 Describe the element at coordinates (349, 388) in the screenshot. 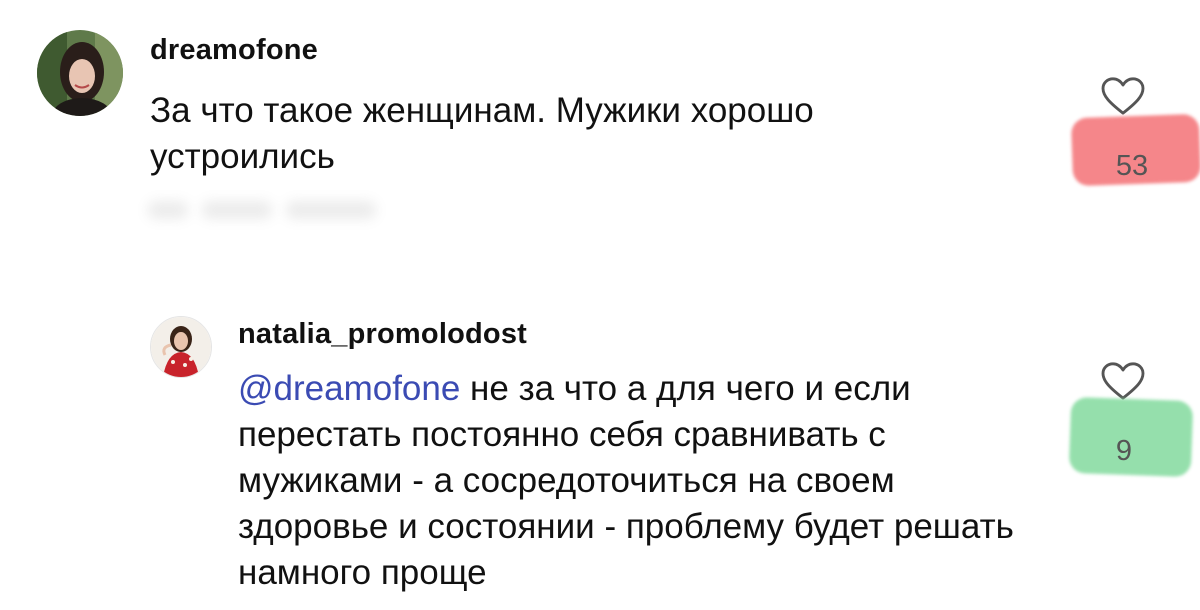

I see `mention-link: @dreamofone` at that location.